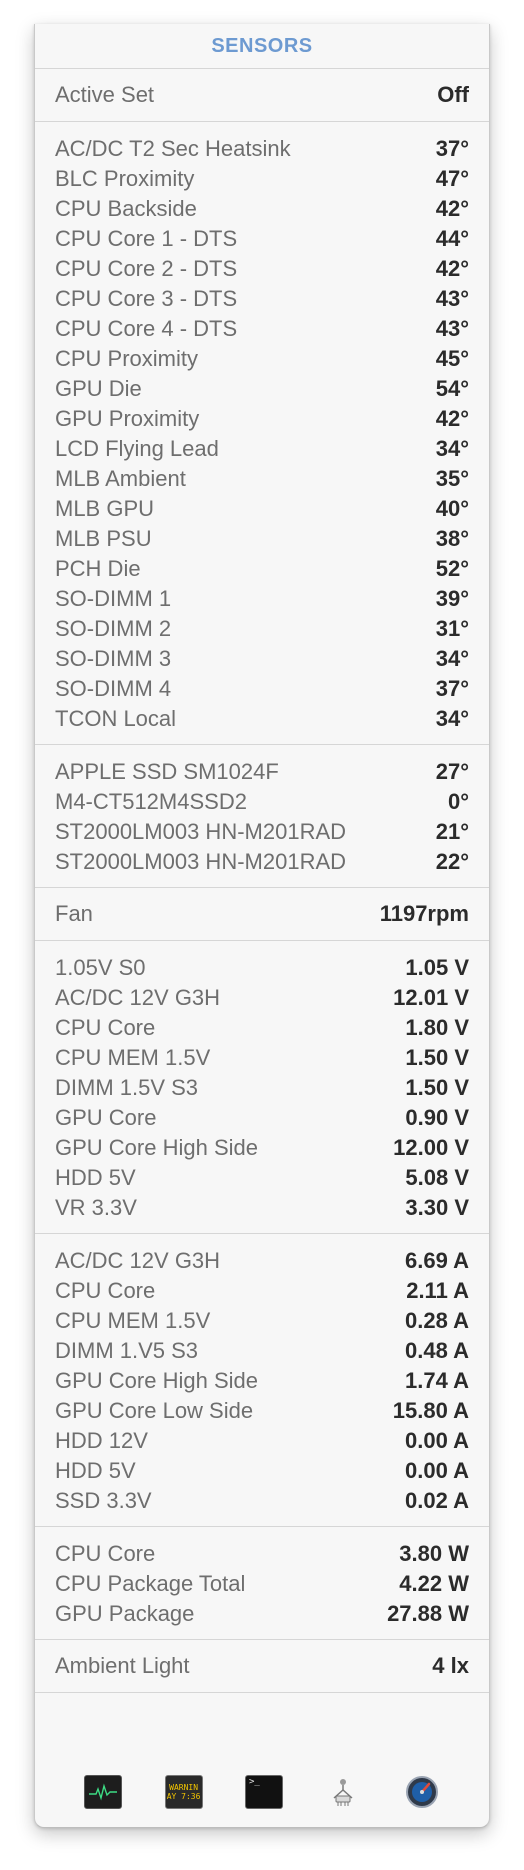 This screenshot has width=524, height=1870. I want to click on sensor-value: 44°, so click(452, 238).